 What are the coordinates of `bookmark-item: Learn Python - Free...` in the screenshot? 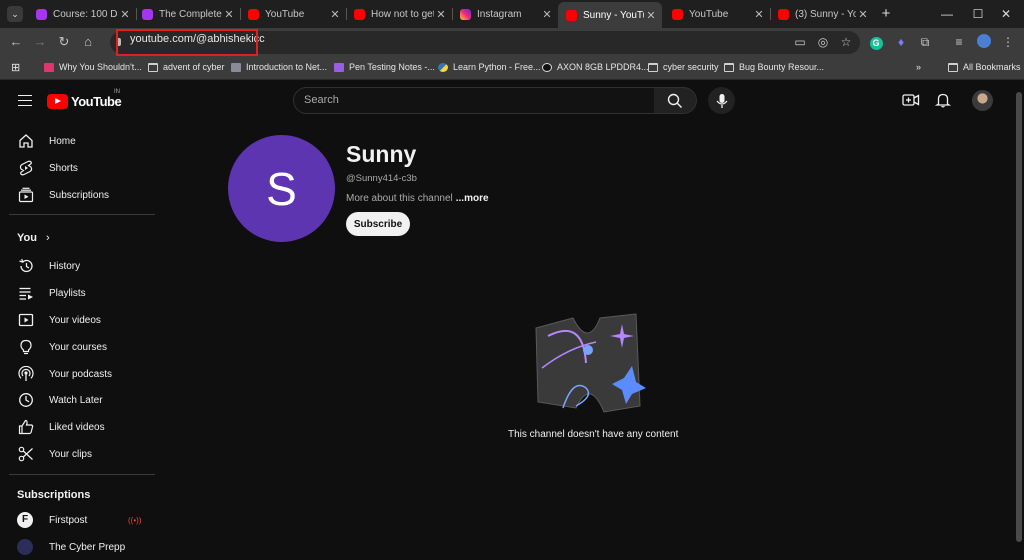 It's located at (489, 67).